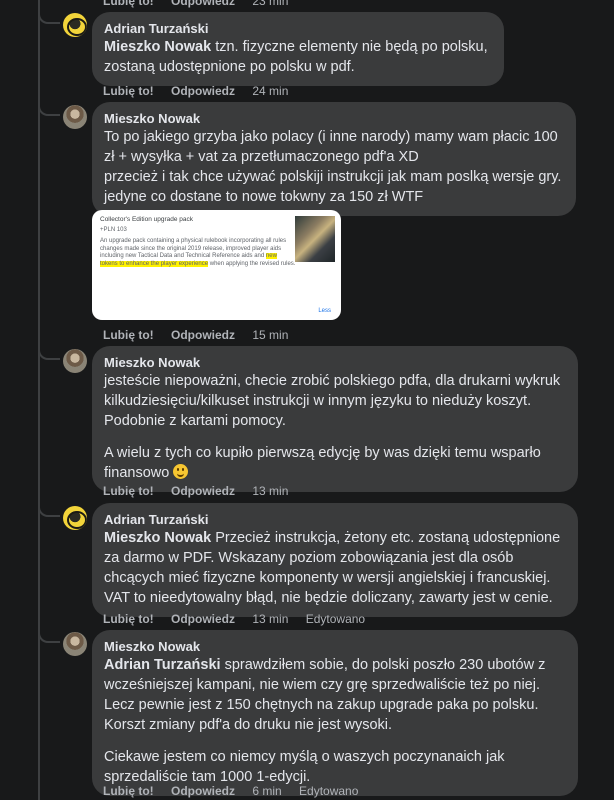  What do you see at coordinates (270, 335) in the screenshot?
I see `timestamp: 15 min` at bounding box center [270, 335].